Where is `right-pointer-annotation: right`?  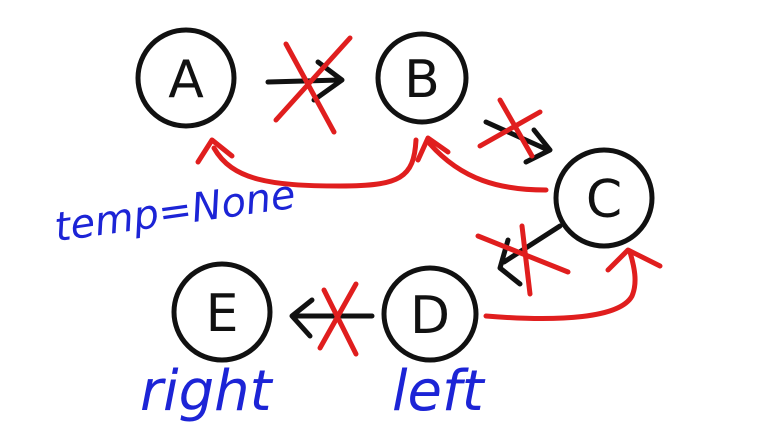 right-pointer-annotation: right is located at coordinates (207, 391).